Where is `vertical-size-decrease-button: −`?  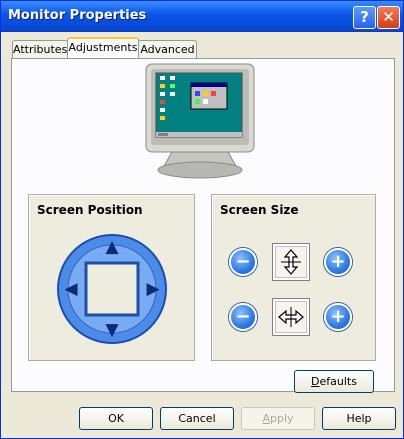
vertical-size-decrease-button: − is located at coordinates (243, 262).